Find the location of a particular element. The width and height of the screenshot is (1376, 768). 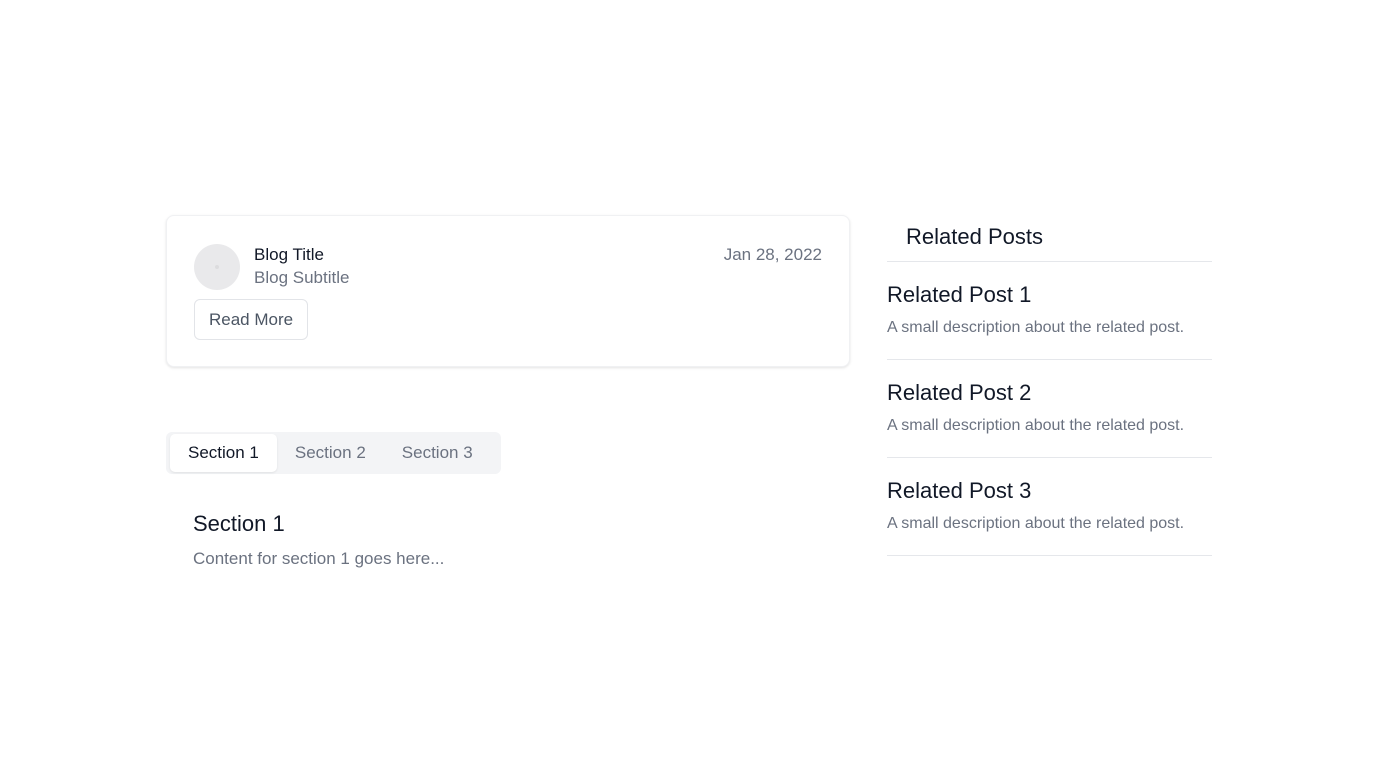

avatar-placeholder-icon is located at coordinates (217, 267).